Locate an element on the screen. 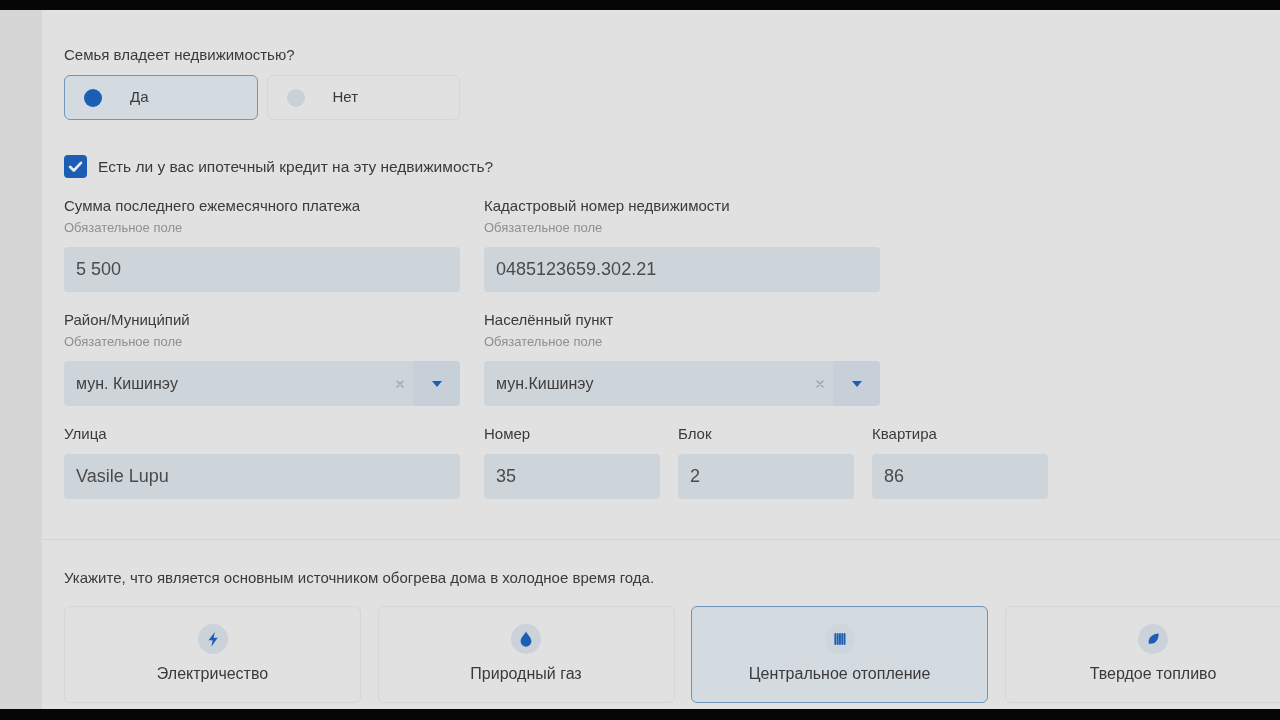  heating-option: Центральное отопление is located at coordinates (839, 654).